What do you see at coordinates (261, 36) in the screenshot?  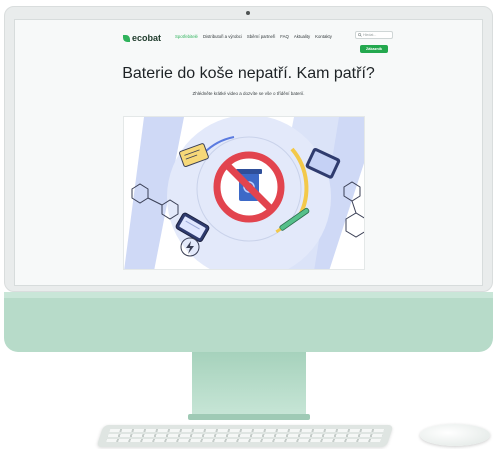 I see `nav-item-sberni-partneri: Sběrní partneři` at bounding box center [261, 36].